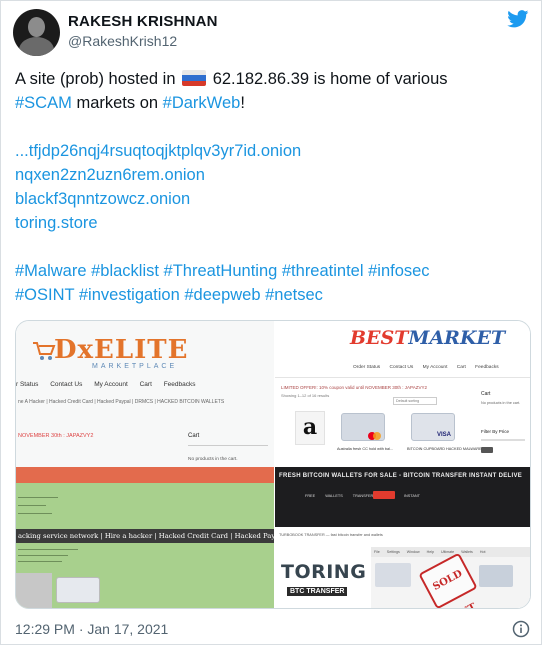 The width and height of the screenshot is (542, 645). I want to click on tweet-timestamp: 12:29 PM · Jan 17, 2021, so click(91, 629).